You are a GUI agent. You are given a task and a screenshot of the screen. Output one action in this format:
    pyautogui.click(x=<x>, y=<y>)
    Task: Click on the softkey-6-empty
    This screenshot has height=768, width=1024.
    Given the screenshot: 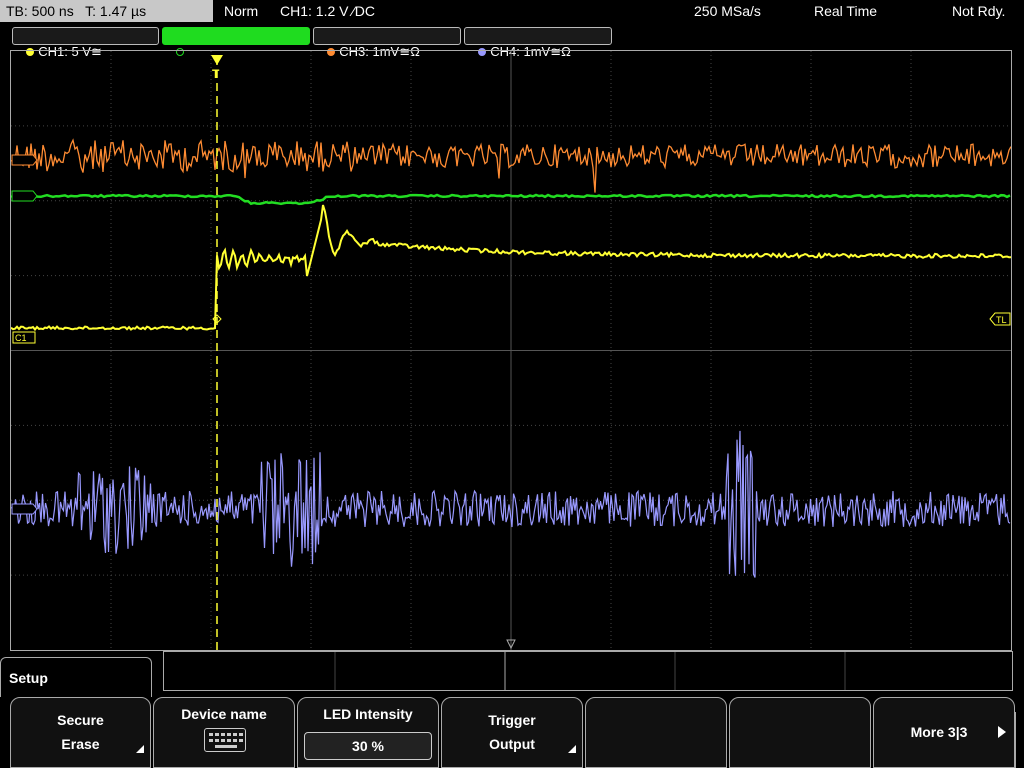 What is the action you would take?
    pyautogui.click(x=800, y=732)
    